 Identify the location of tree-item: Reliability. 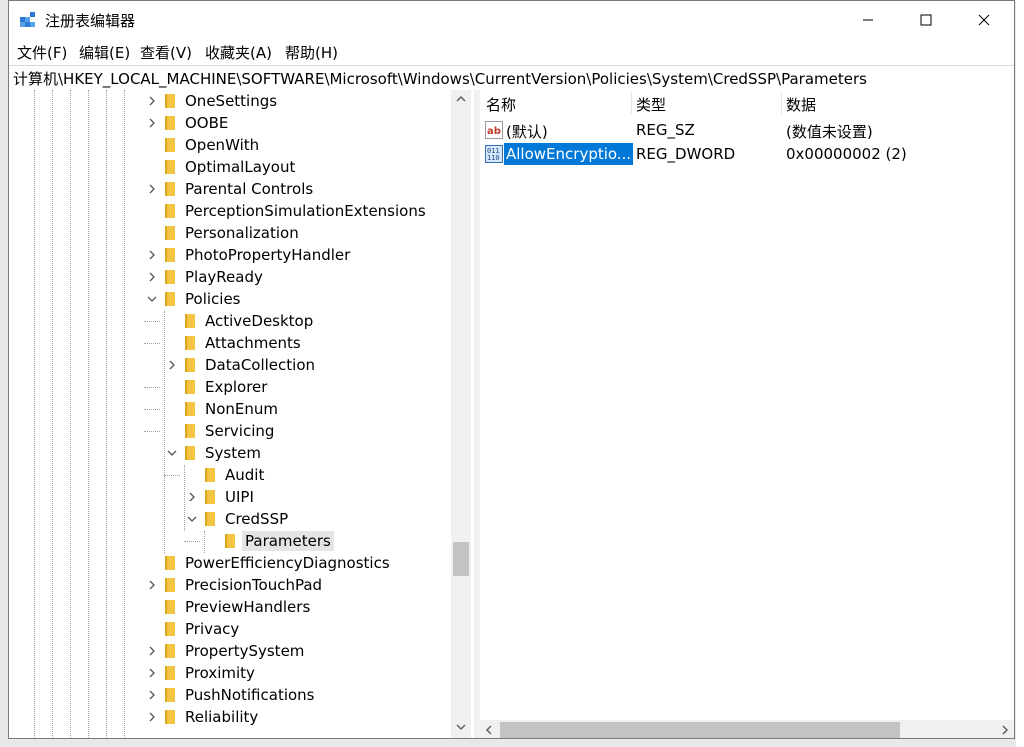
(241, 717).